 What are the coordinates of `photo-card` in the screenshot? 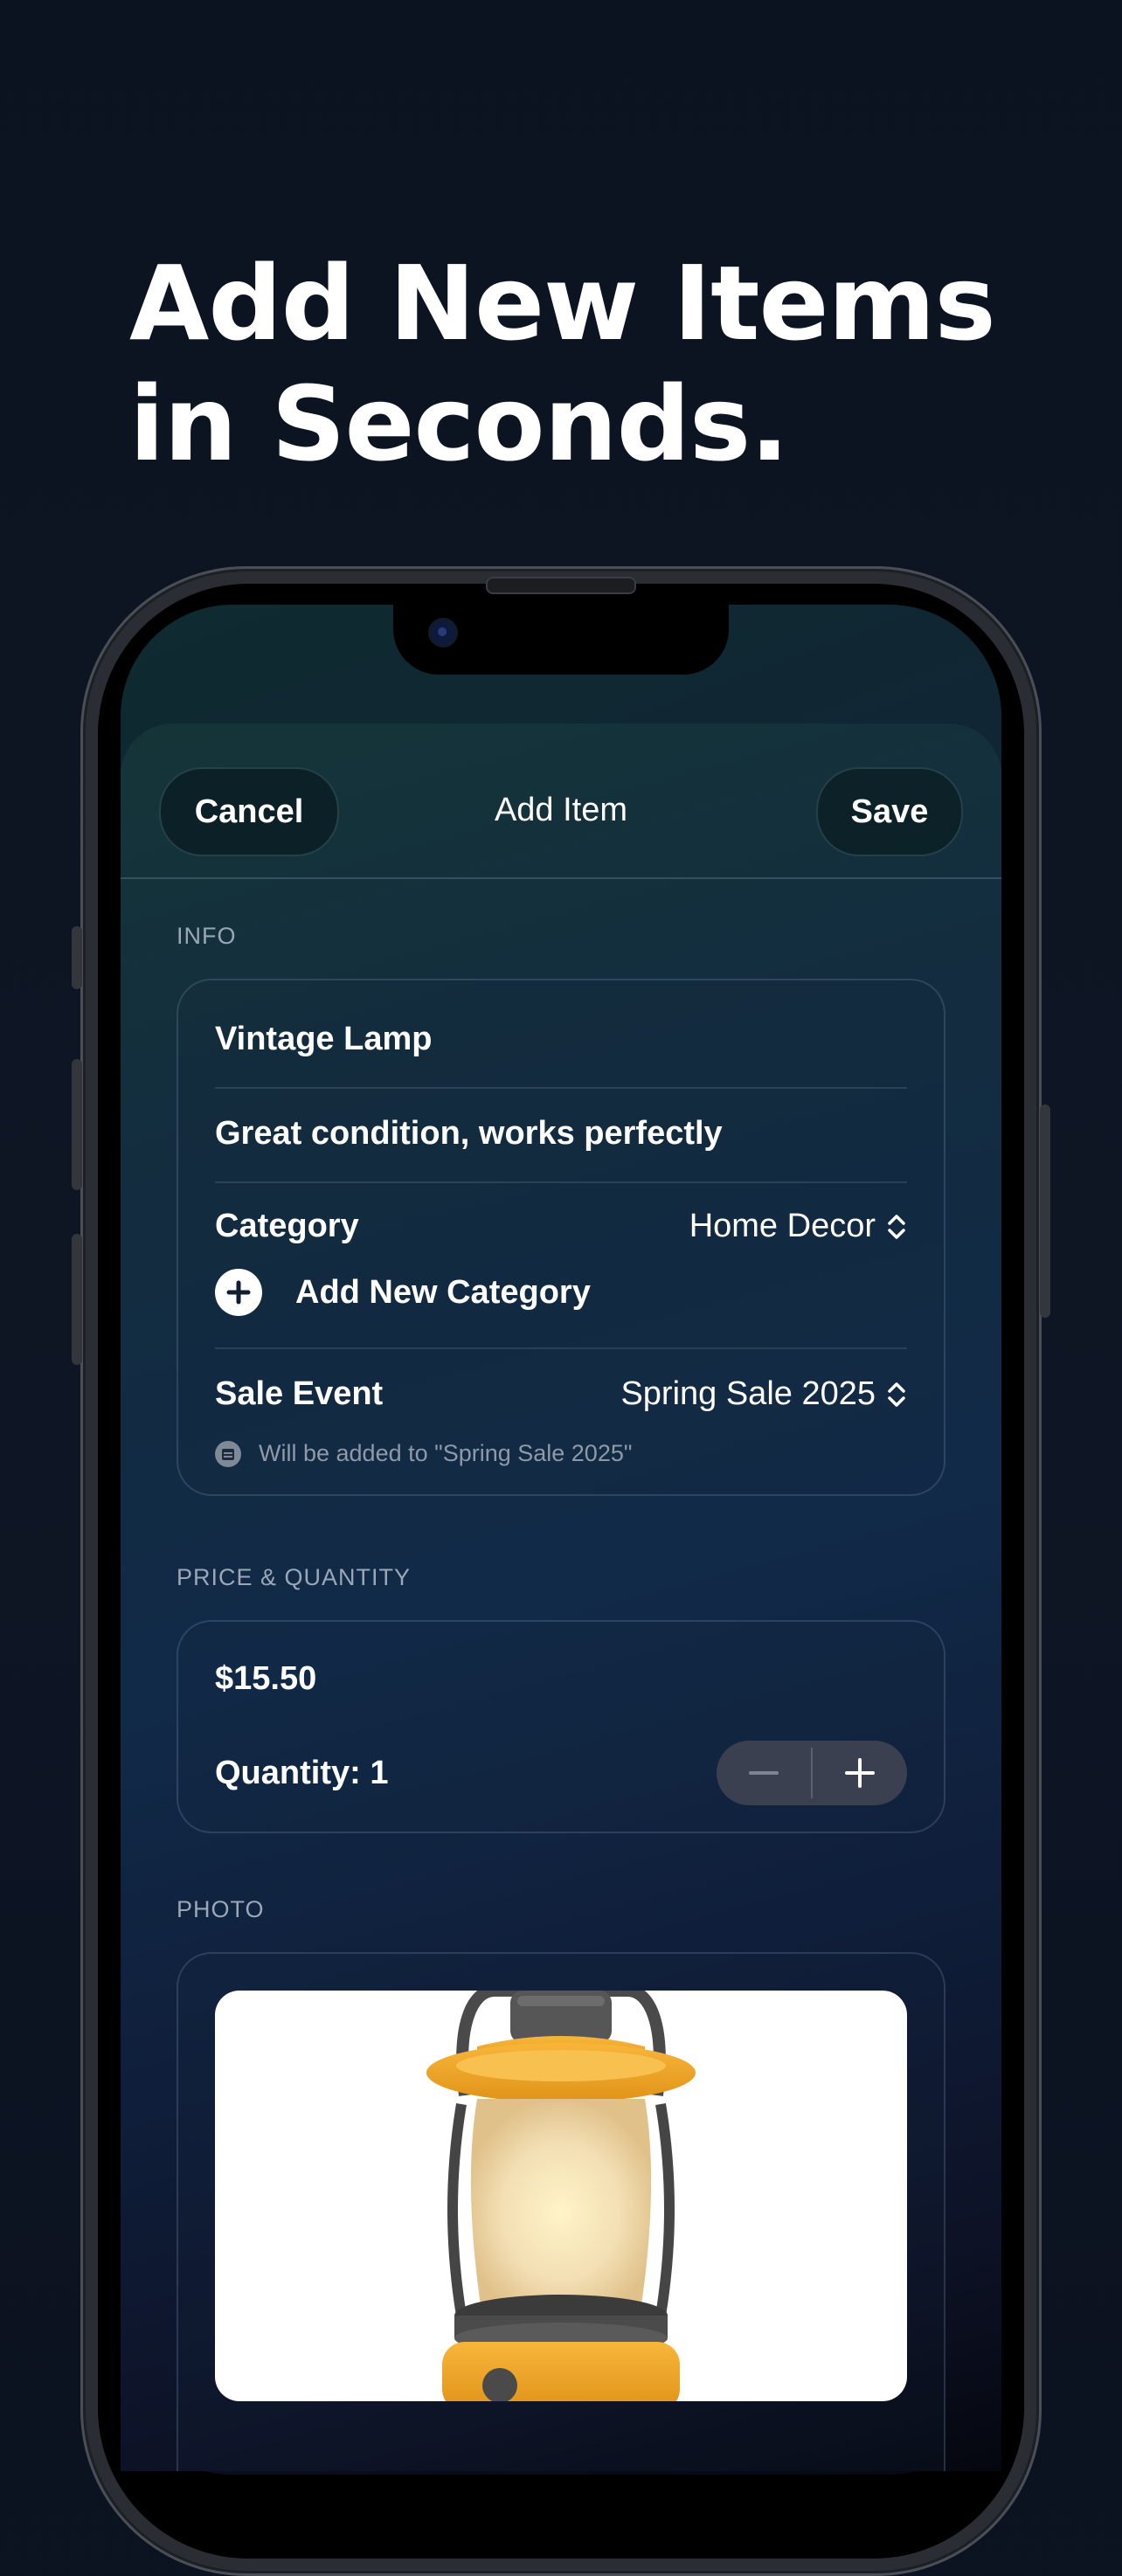 It's located at (561, 2211).